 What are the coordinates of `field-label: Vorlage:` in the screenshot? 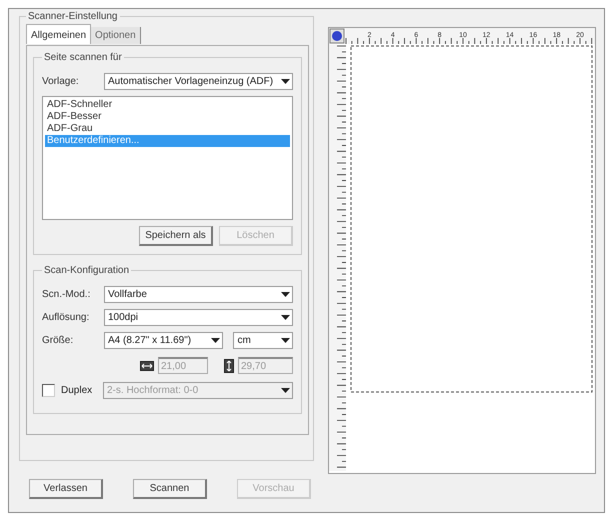 It's located at (61, 81).